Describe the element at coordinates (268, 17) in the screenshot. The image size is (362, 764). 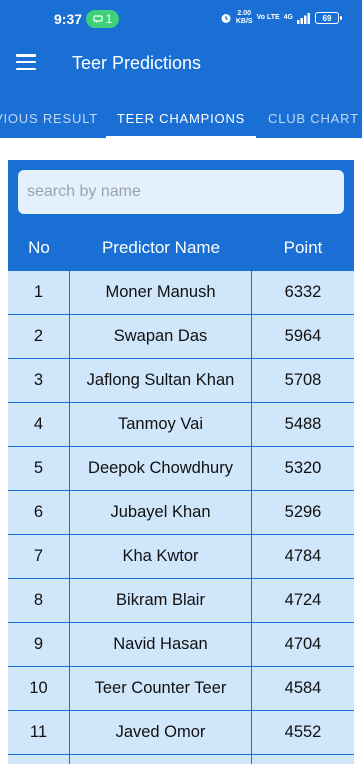
I see `volte-indicator: Vo LTE` at that location.